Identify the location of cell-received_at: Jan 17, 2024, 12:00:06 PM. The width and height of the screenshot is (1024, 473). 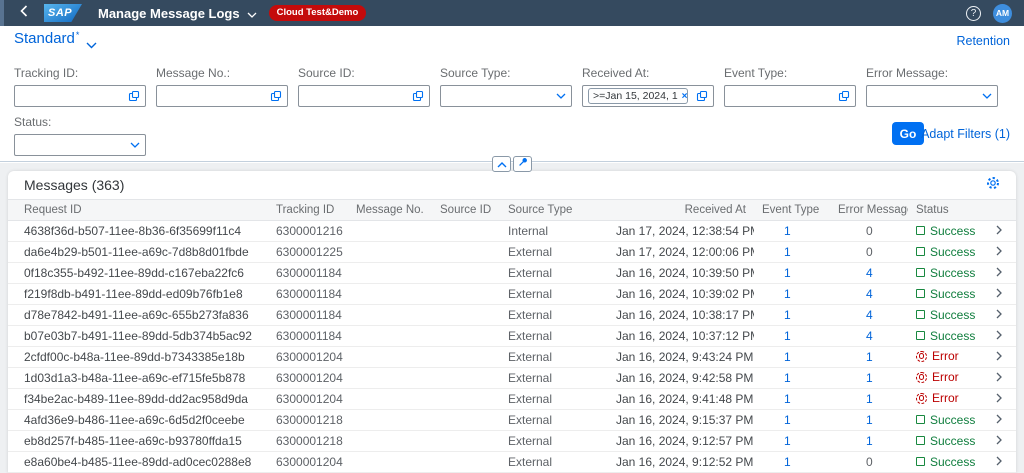
(685, 252).